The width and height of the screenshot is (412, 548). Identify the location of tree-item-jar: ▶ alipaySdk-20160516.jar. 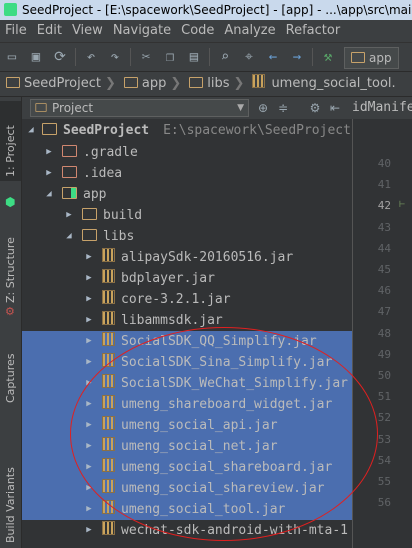
(187, 257).